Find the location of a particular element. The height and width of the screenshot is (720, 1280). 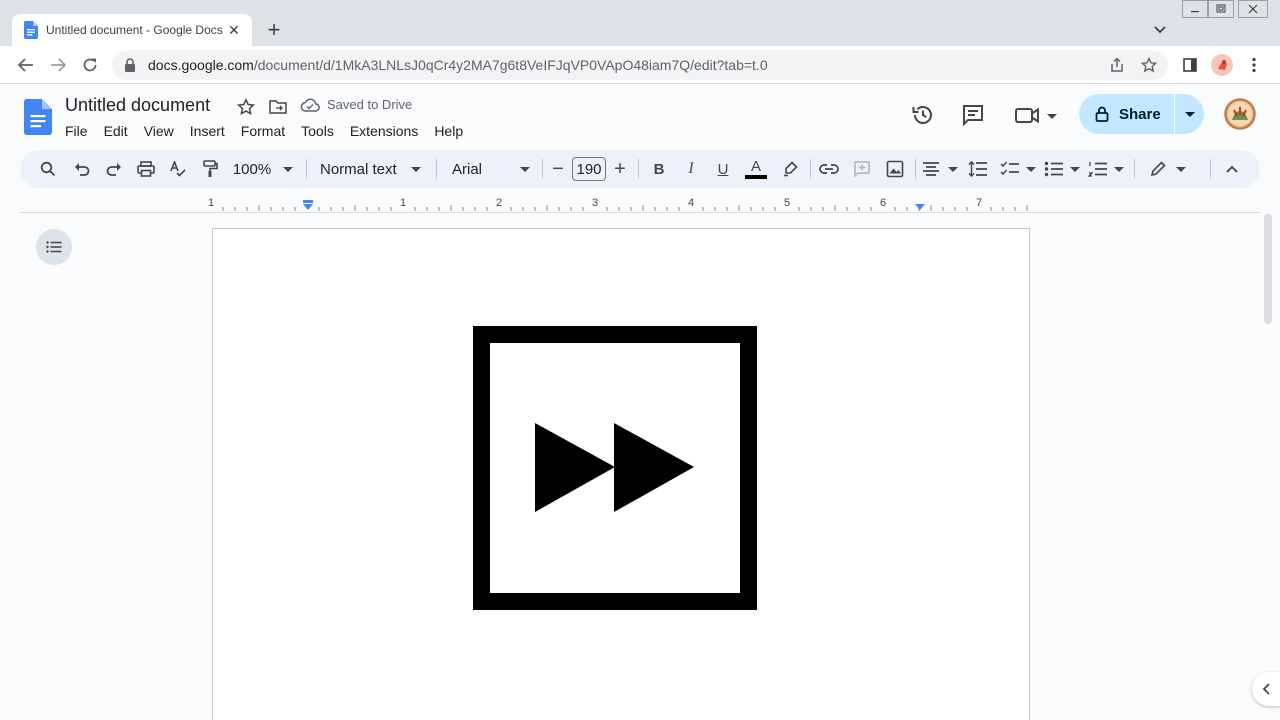

document-outline-icon is located at coordinates (54, 247).